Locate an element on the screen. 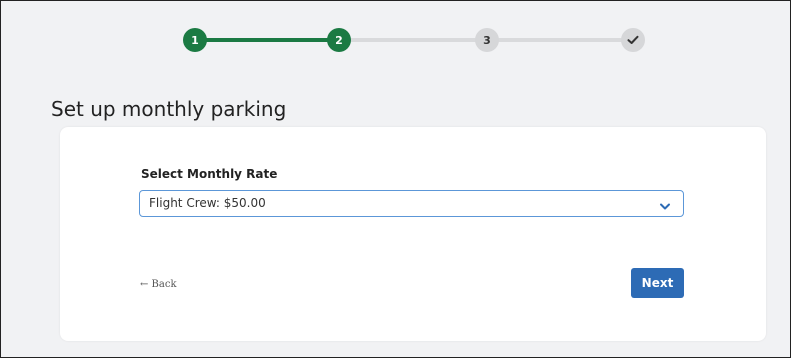  step-1: 1 is located at coordinates (195, 40).